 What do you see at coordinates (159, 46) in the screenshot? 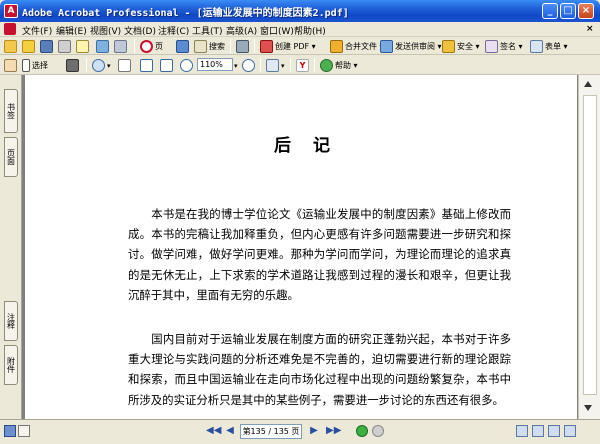
I see `pages-label: 页` at bounding box center [159, 46].